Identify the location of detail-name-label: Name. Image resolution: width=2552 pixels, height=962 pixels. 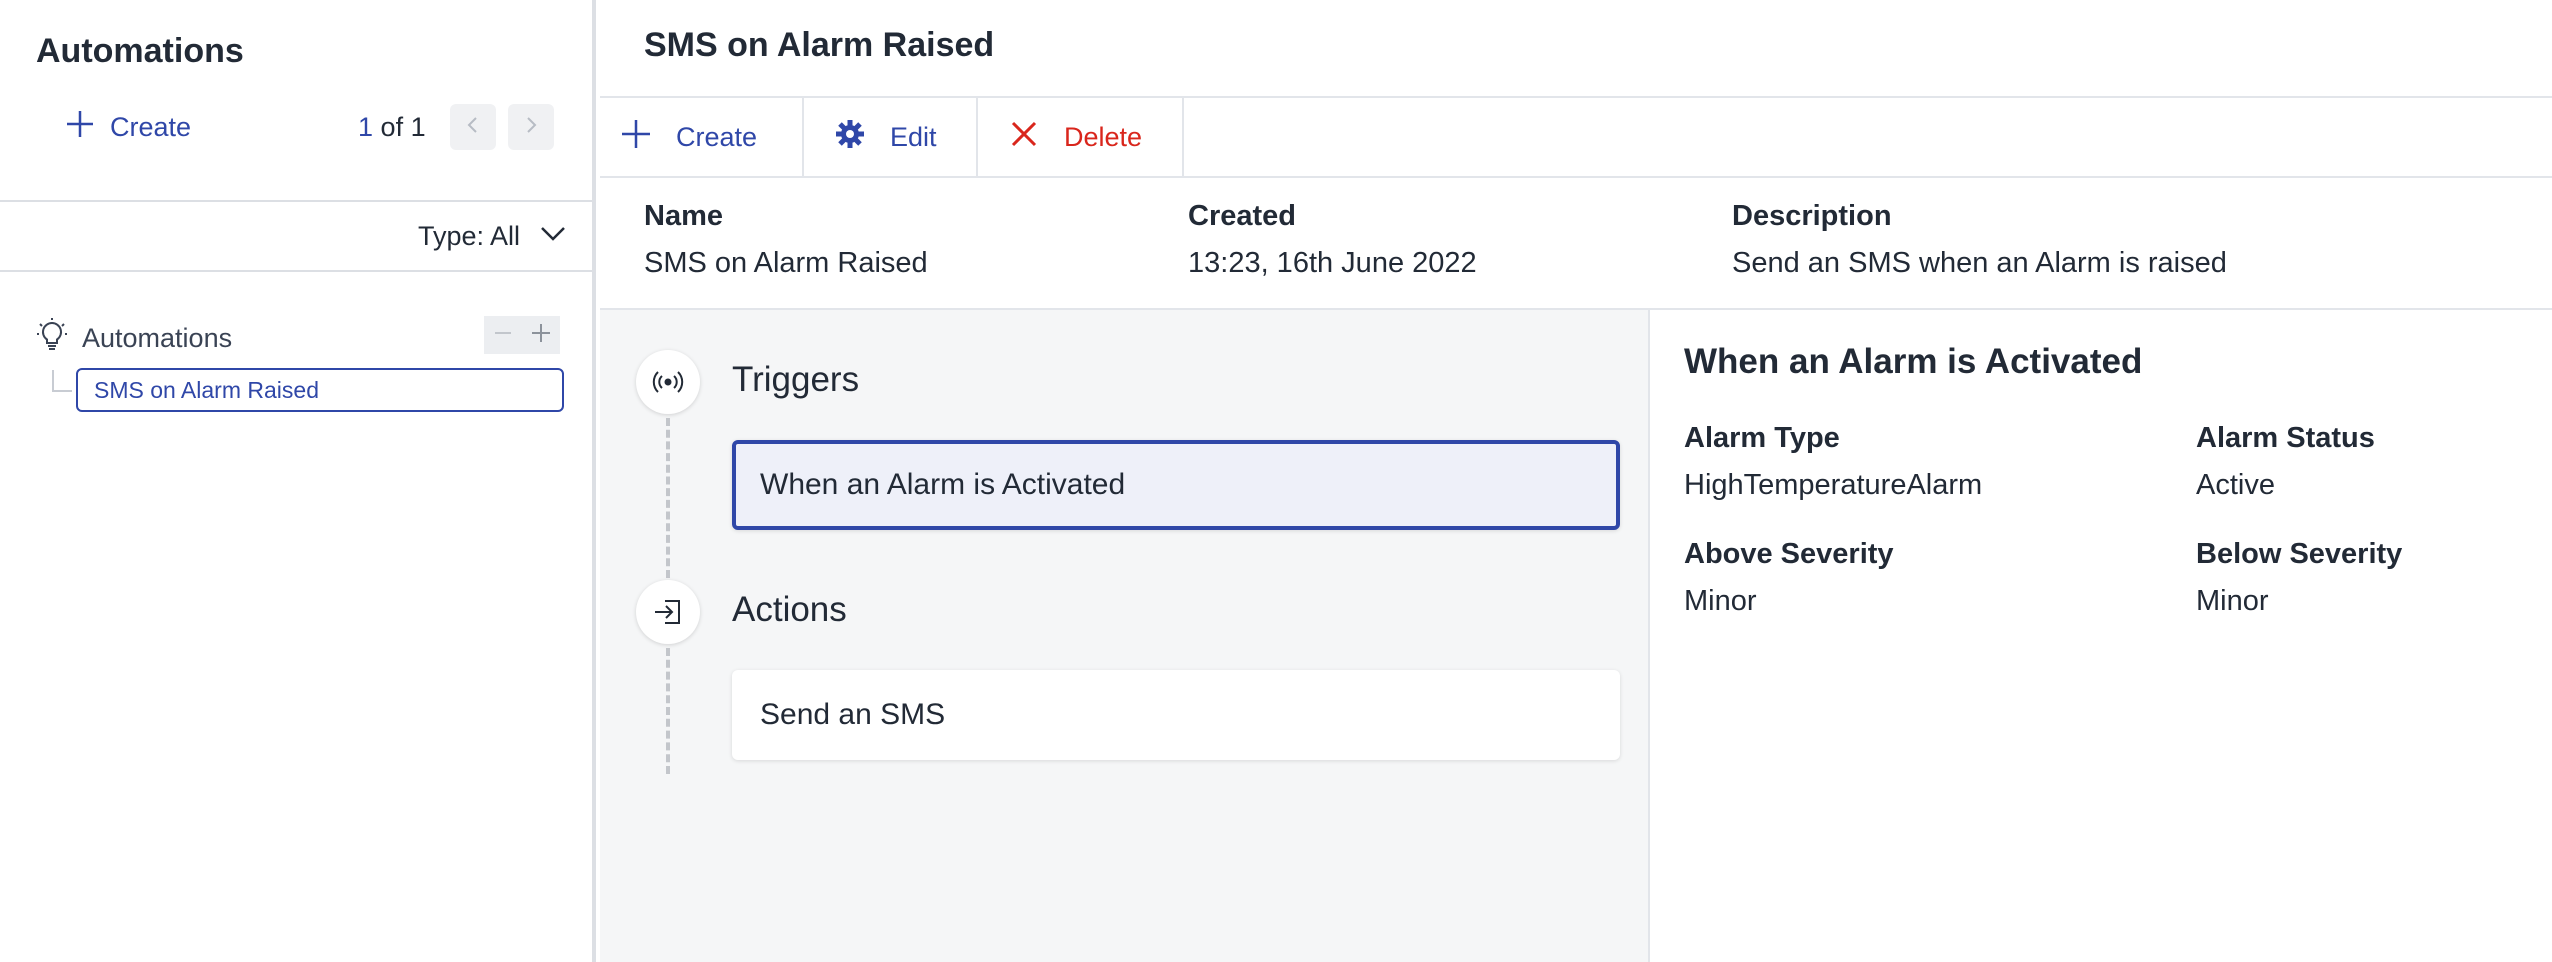
(683, 216).